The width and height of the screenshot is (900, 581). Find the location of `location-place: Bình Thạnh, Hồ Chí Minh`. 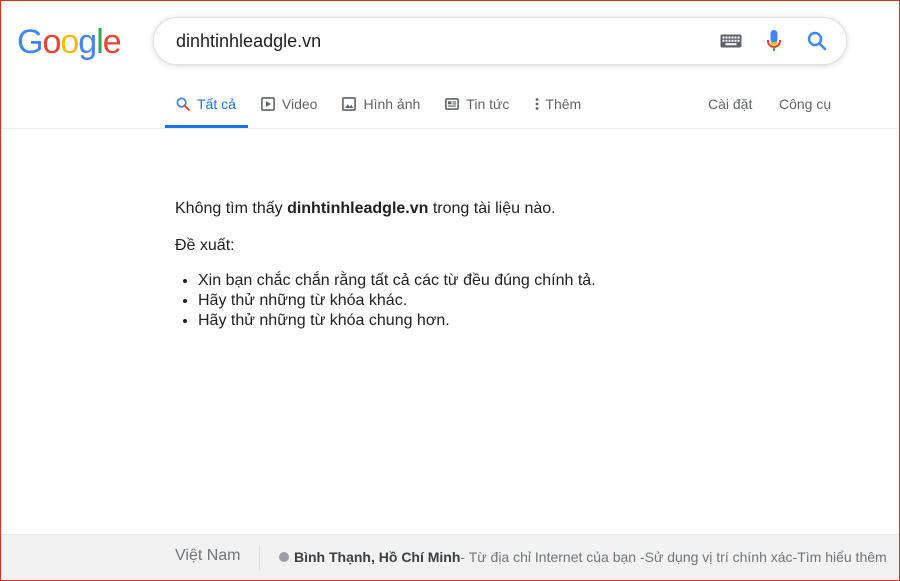

location-place: Bình Thạnh, Hồ Chí Minh is located at coordinates (377, 557).